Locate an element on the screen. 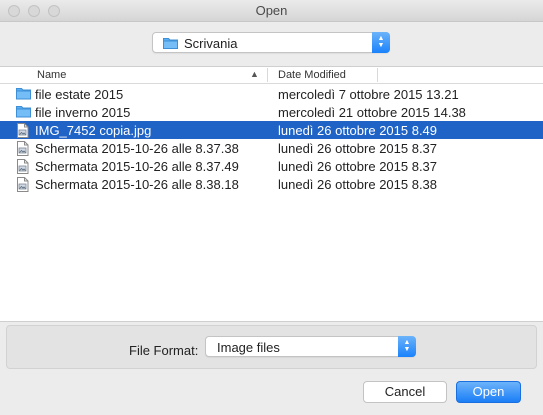  file-name: Schermata 2015-10-26 alle 8.38.18 is located at coordinates (137, 184).